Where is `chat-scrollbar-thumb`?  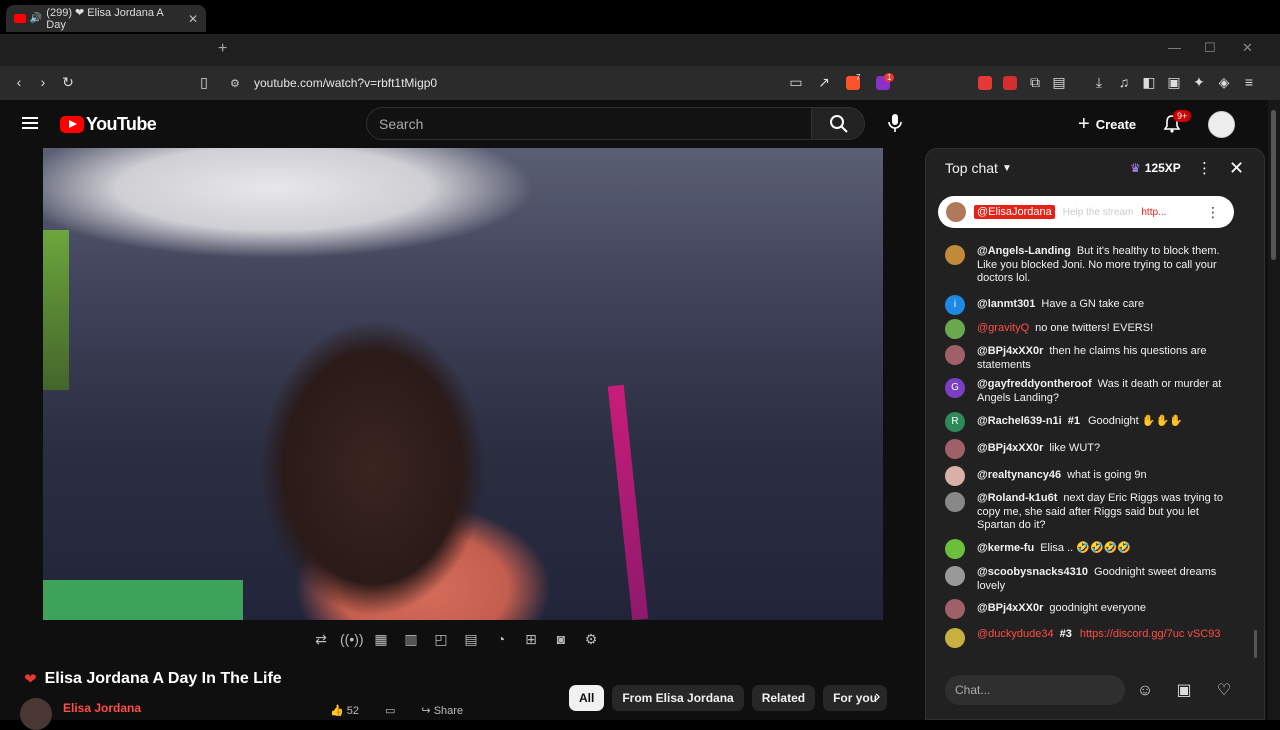 chat-scrollbar-thumb is located at coordinates (1255, 644).